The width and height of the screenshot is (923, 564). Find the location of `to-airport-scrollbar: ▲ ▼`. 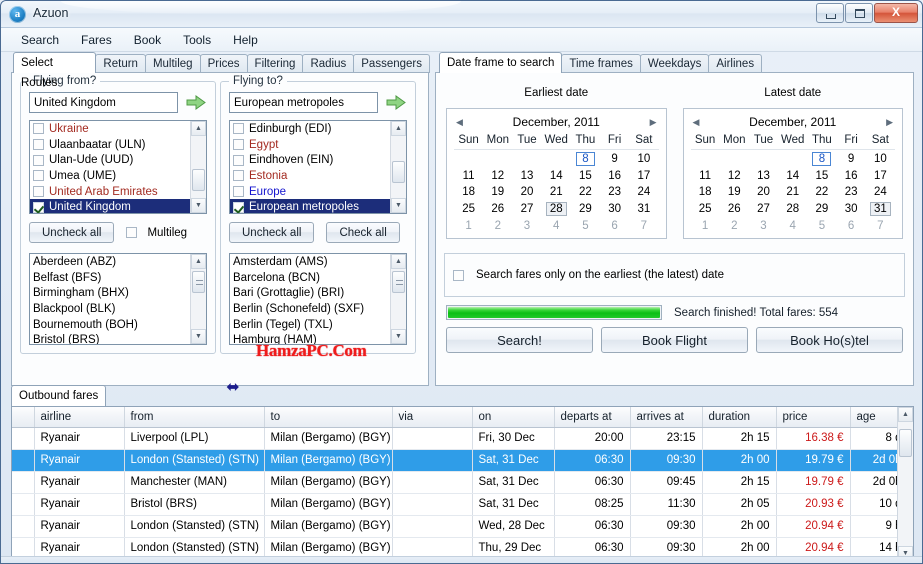

to-airport-scrollbar: ▲ ▼ is located at coordinates (398, 299).